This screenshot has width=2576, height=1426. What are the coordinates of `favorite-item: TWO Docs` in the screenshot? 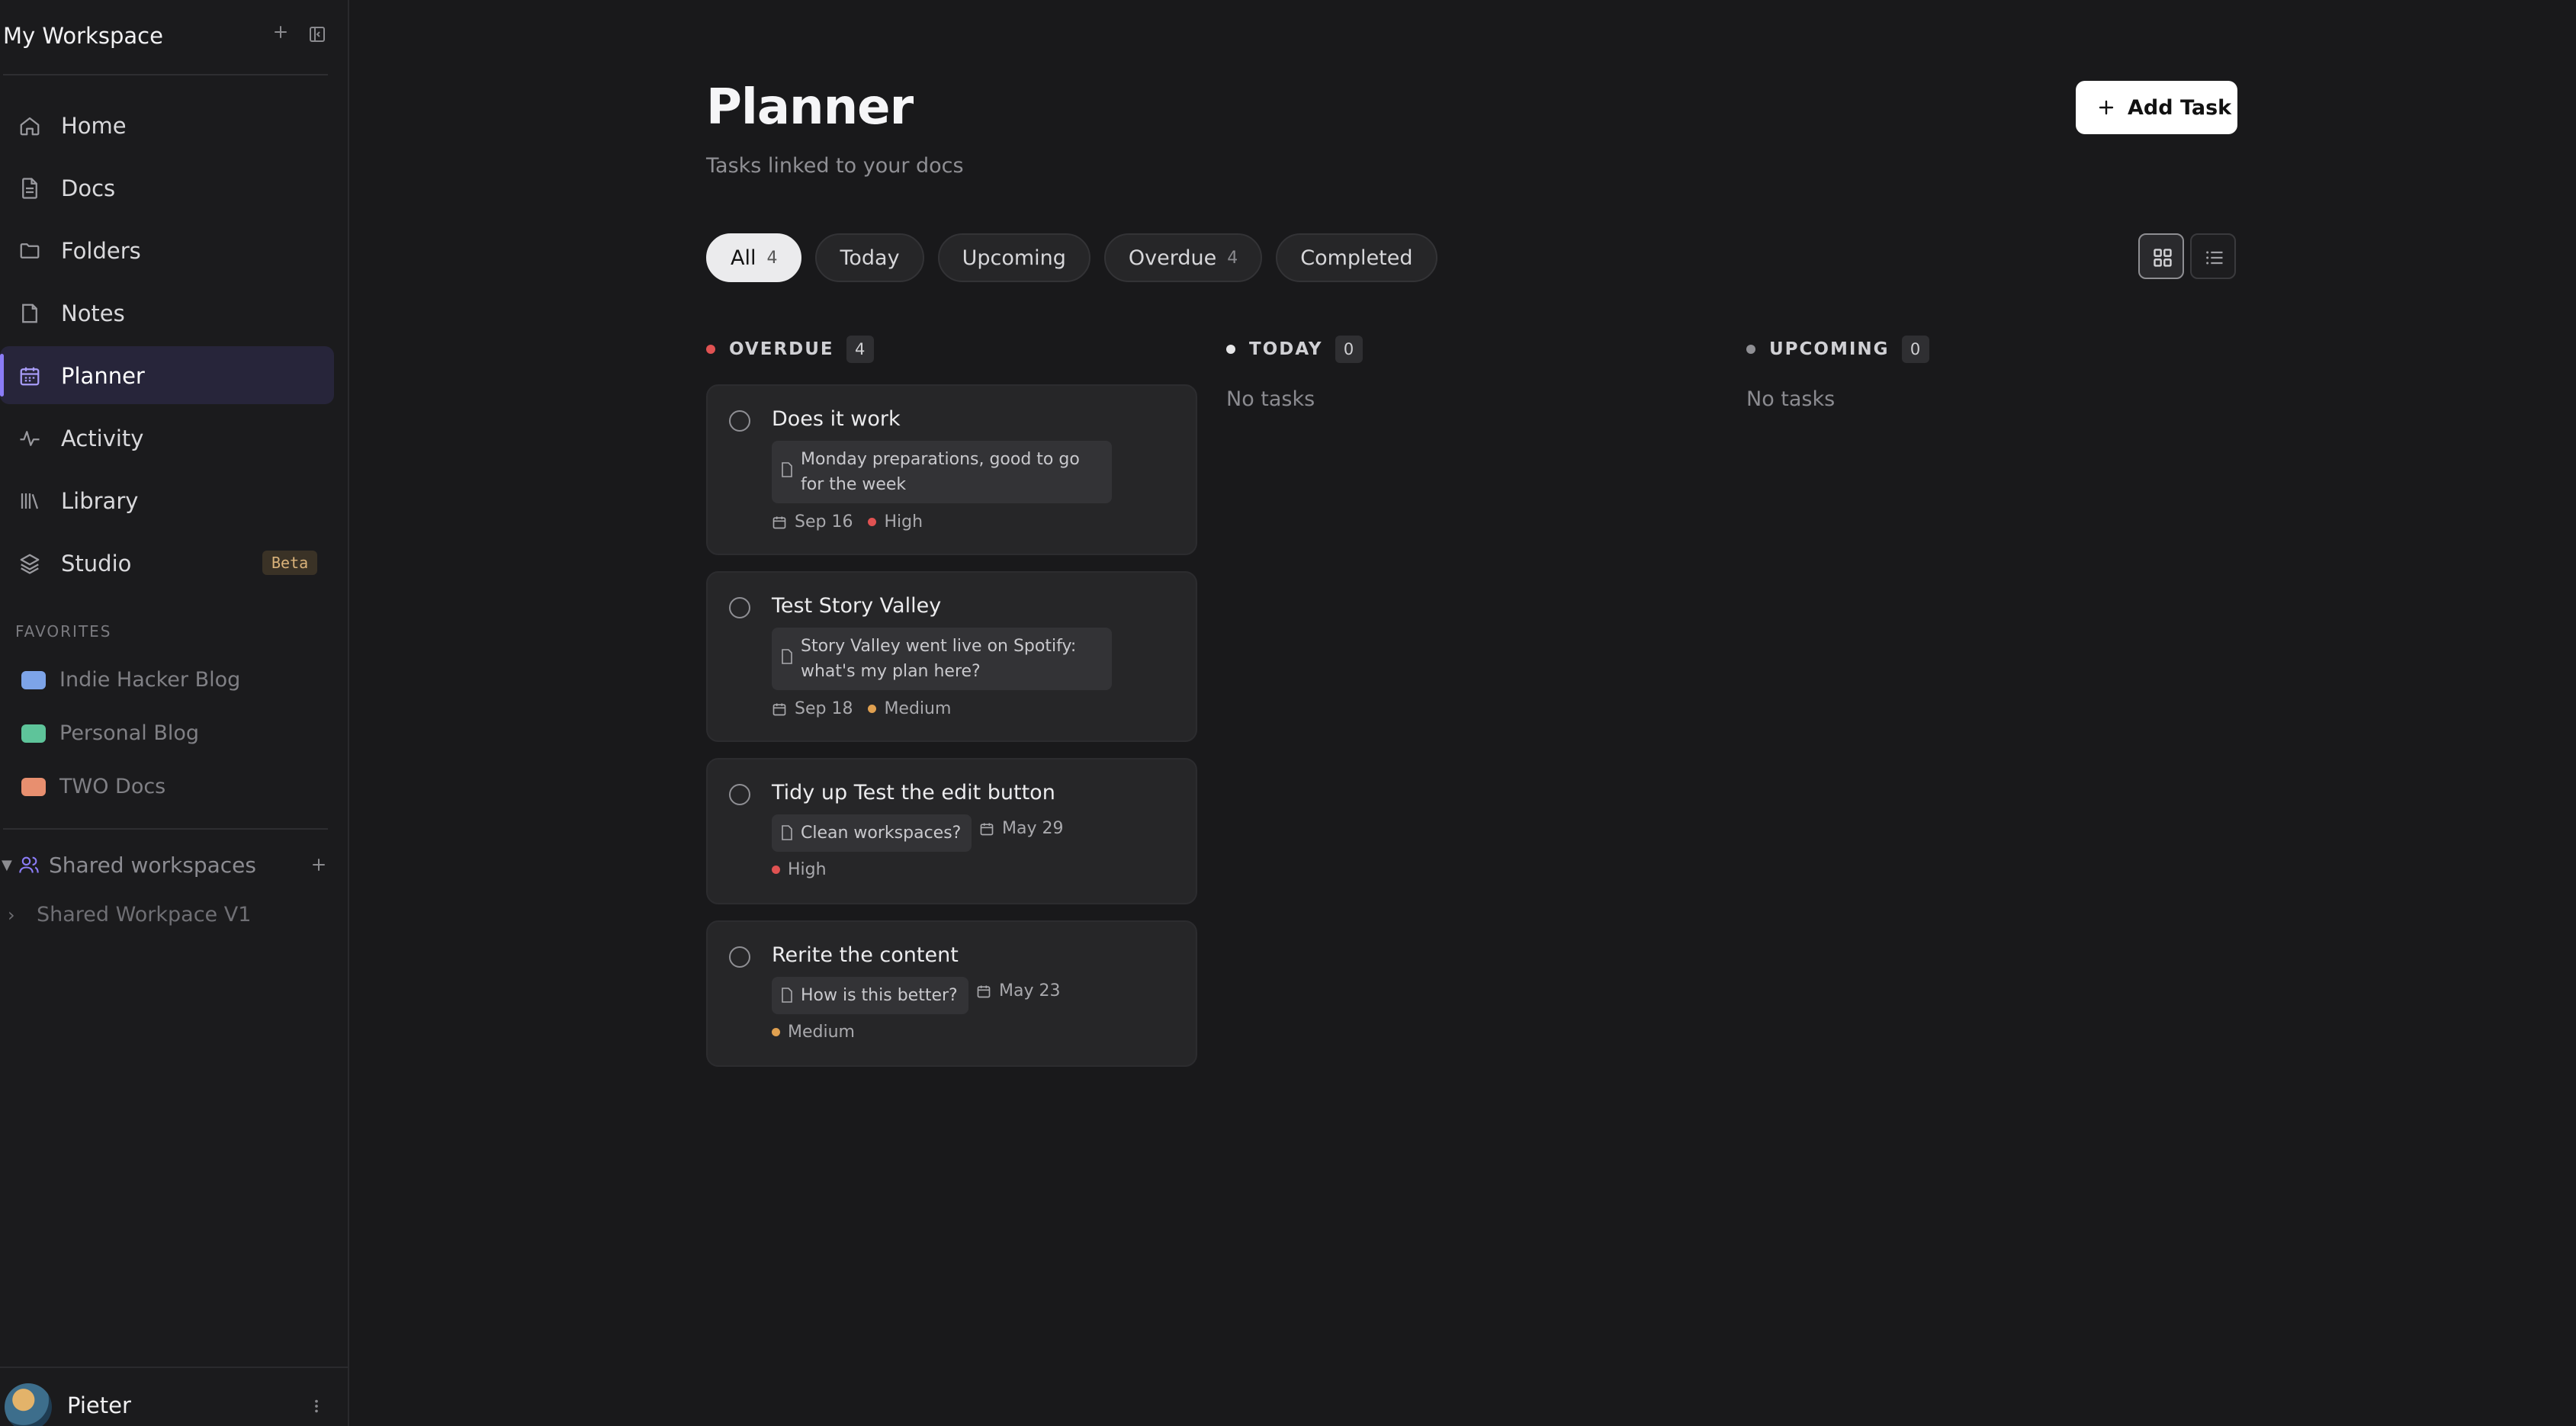 It's located at (168, 787).